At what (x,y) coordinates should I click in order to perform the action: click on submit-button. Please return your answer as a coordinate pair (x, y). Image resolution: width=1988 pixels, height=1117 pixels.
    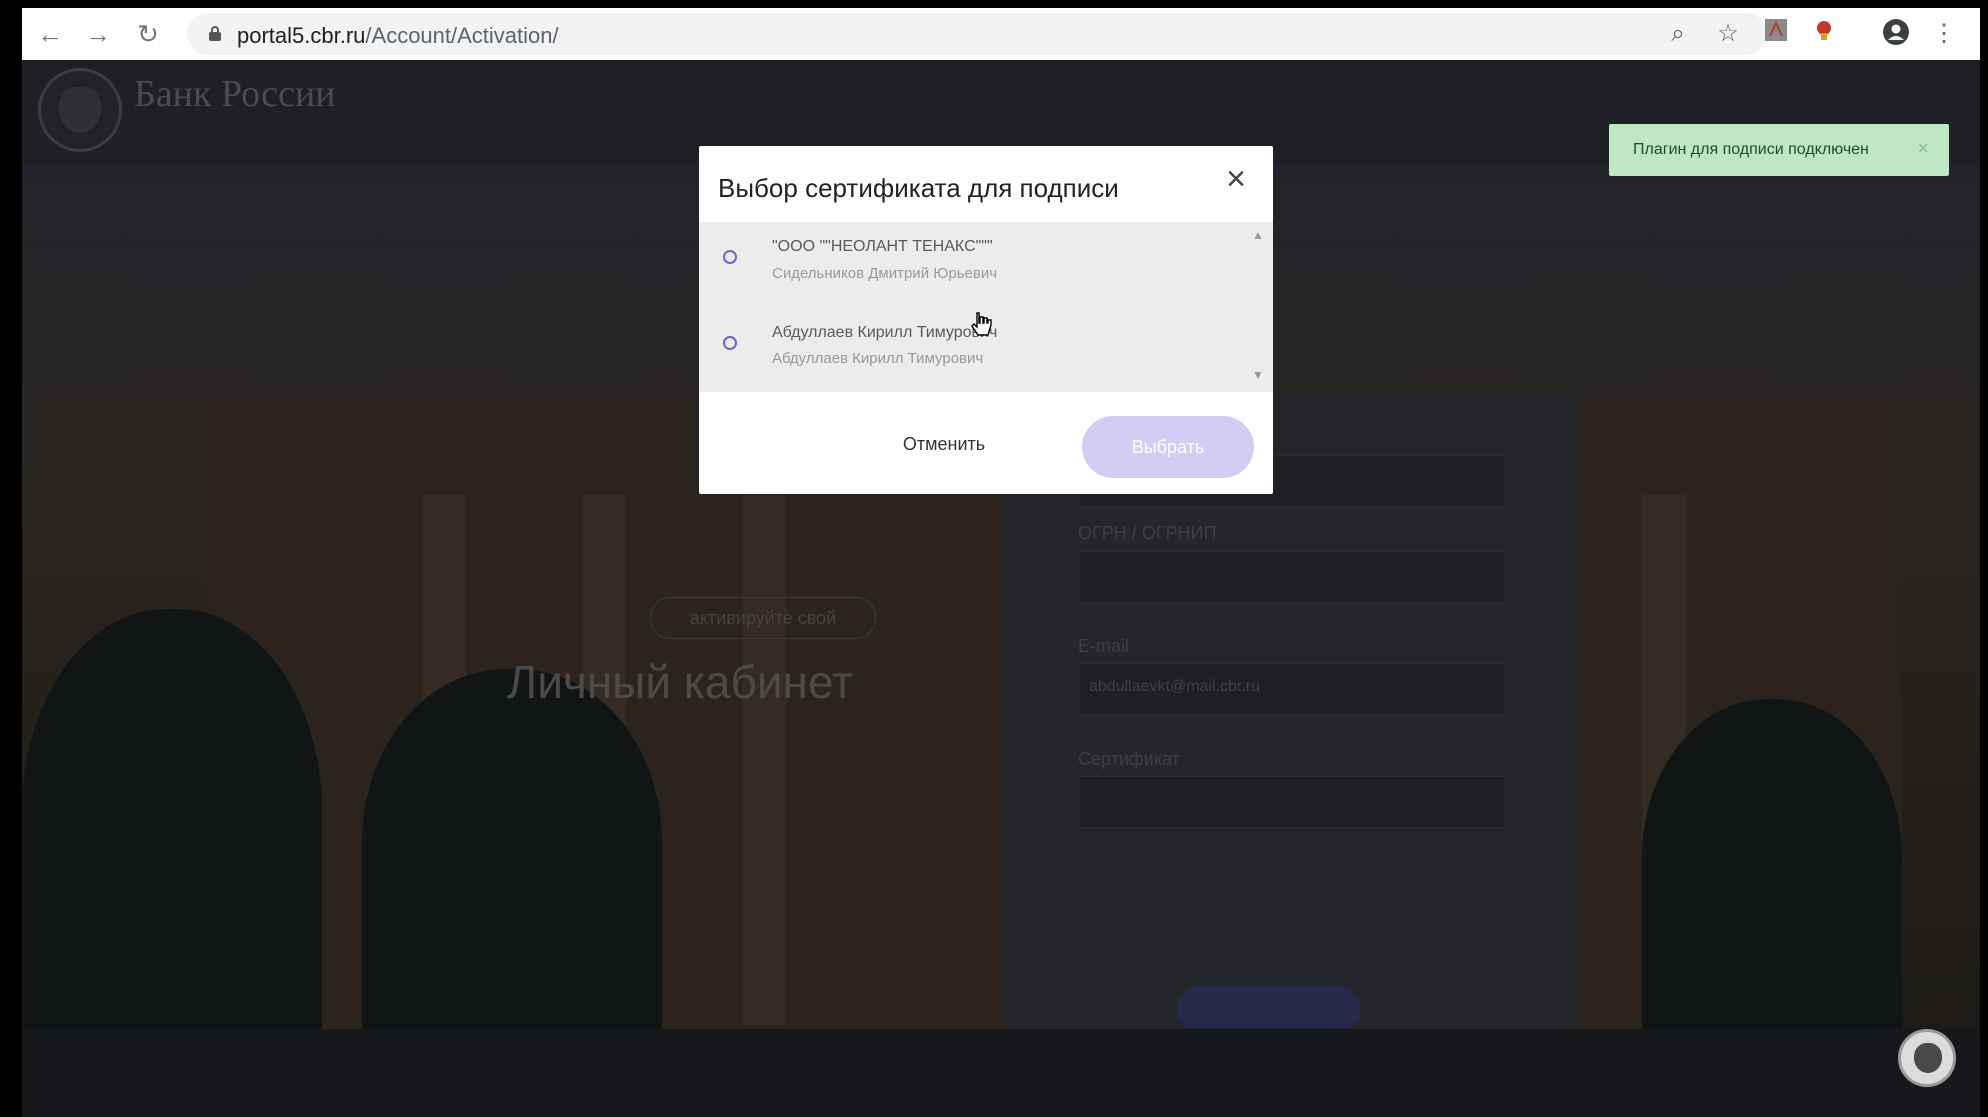
    Looking at the image, I should click on (1269, 1009).